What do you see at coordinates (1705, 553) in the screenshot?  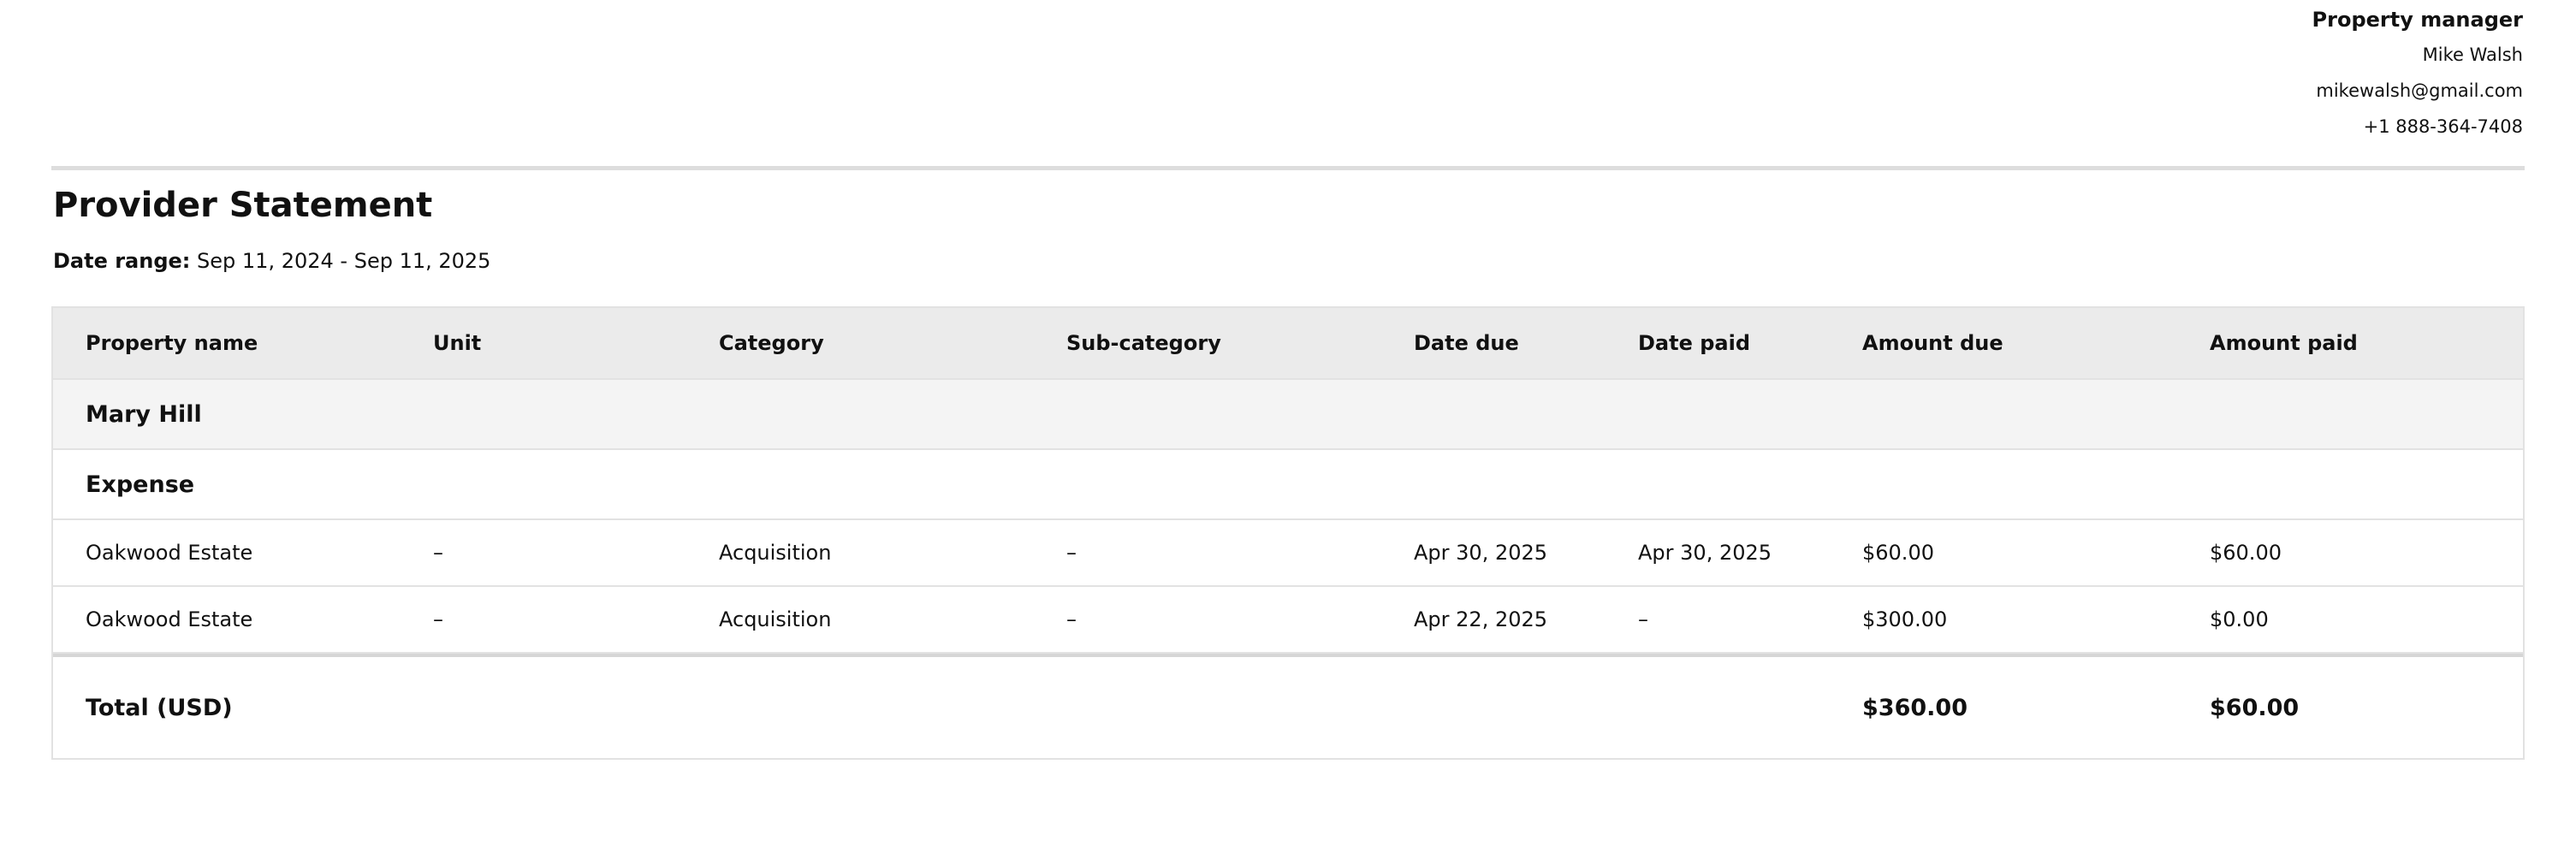 I see `cell-date-paid: Apr 30, 2025` at bounding box center [1705, 553].